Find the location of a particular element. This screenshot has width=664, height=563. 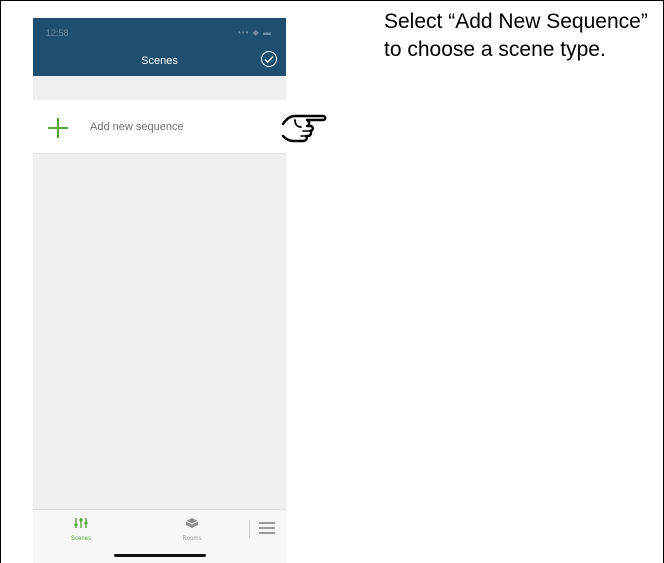

frame-top-border is located at coordinates (332, 0).